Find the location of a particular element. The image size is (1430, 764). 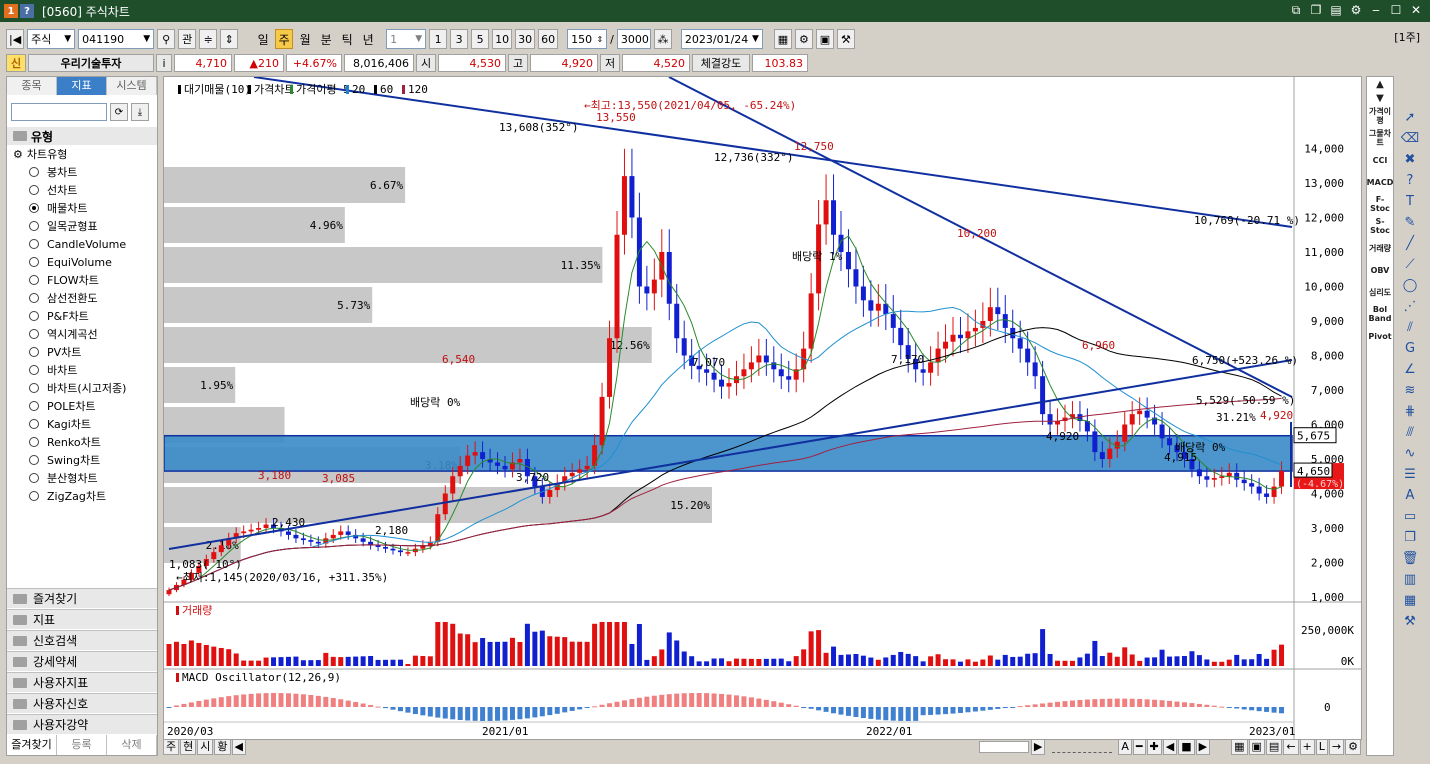

arrow-right-icon: → is located at coordinates (1336, 747).